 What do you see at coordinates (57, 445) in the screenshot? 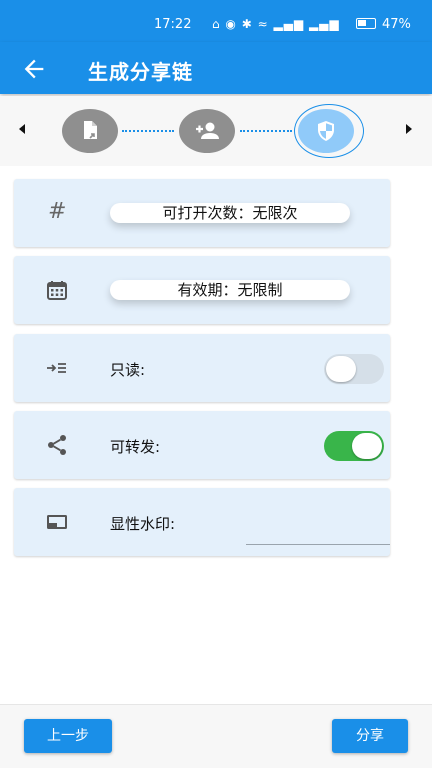
I see `share-icon` at bounding box center [57, 445].